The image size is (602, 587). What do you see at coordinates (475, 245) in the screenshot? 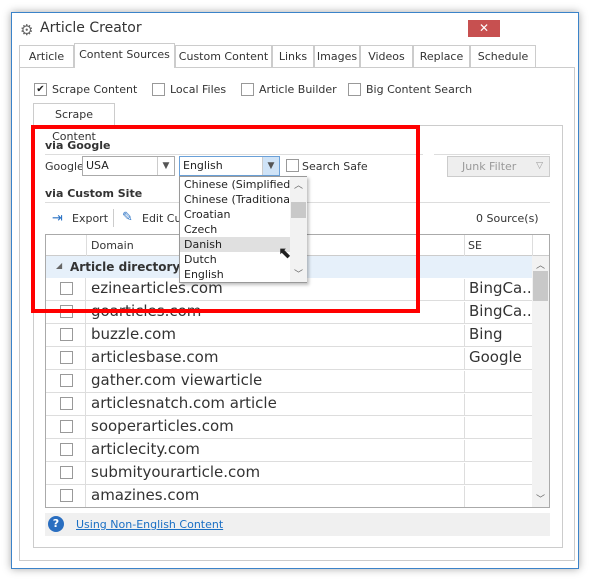
I see `column-se: SE` at bounding box center [475, 245].